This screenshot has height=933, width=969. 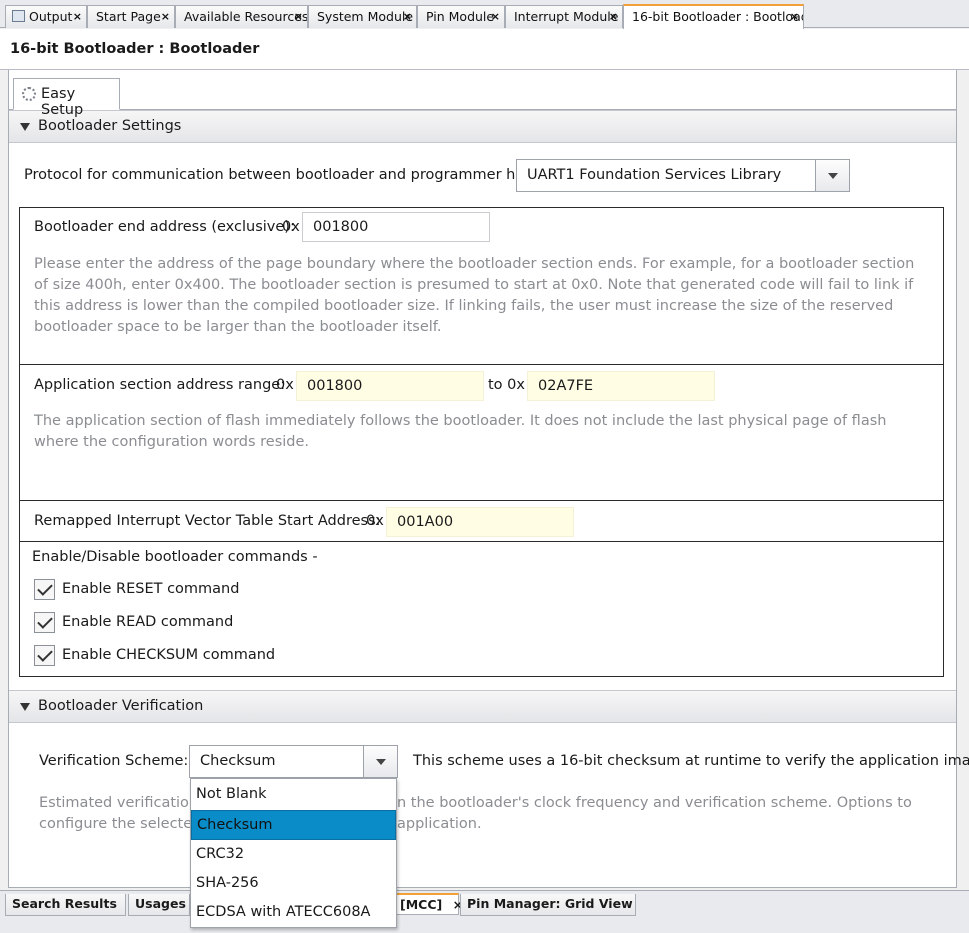 I want to click on output-window-icon, so click(x=18, y=16).